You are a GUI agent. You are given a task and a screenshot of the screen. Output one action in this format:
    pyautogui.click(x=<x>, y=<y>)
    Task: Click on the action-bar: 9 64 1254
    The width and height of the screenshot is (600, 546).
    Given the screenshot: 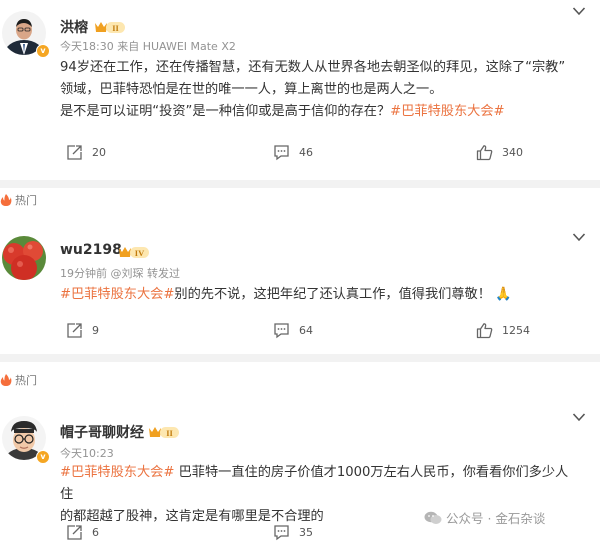 What is the action you would take?
    pyautogui.click(x=300, y=332)
    